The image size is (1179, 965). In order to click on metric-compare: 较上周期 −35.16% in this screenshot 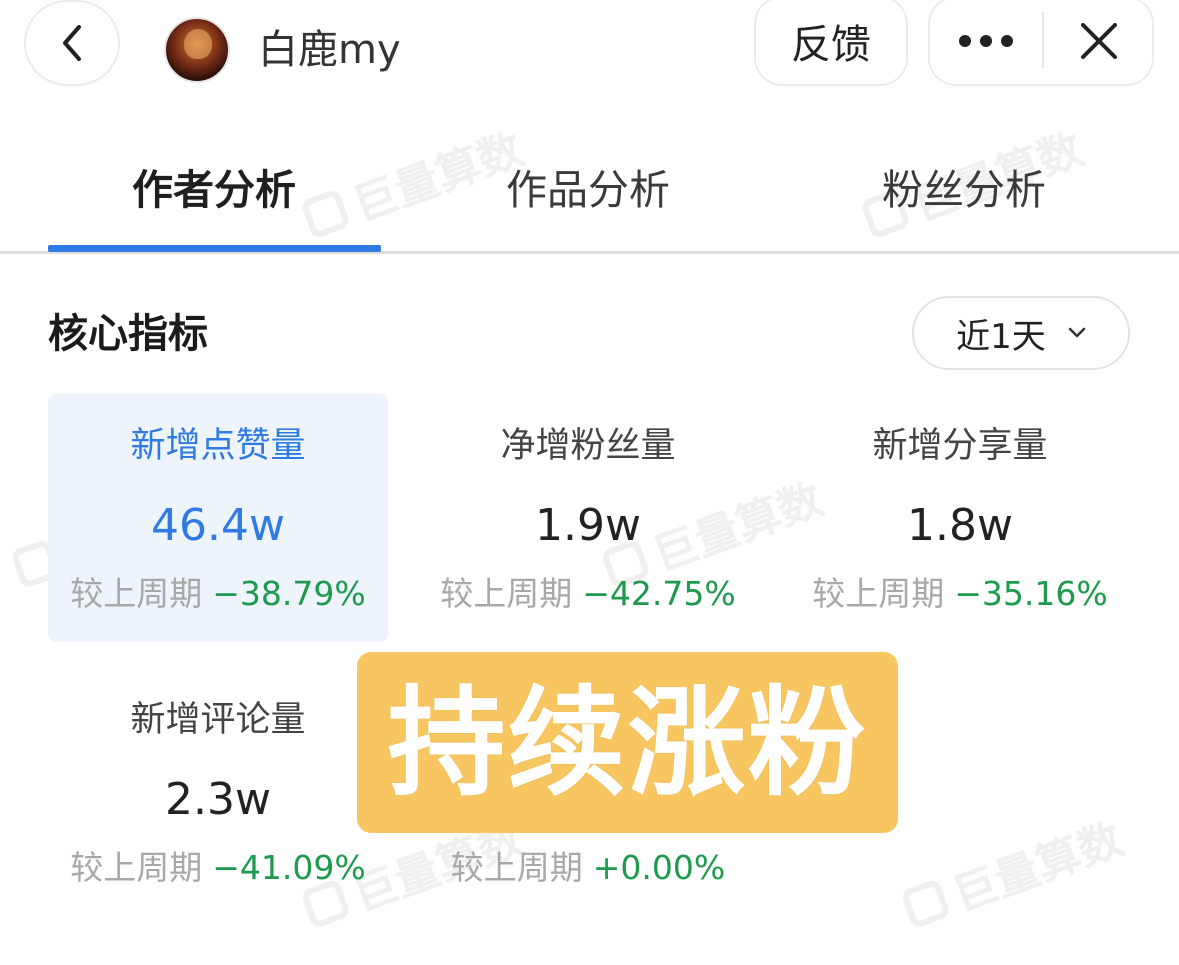, I will do `click(960, 594)`.